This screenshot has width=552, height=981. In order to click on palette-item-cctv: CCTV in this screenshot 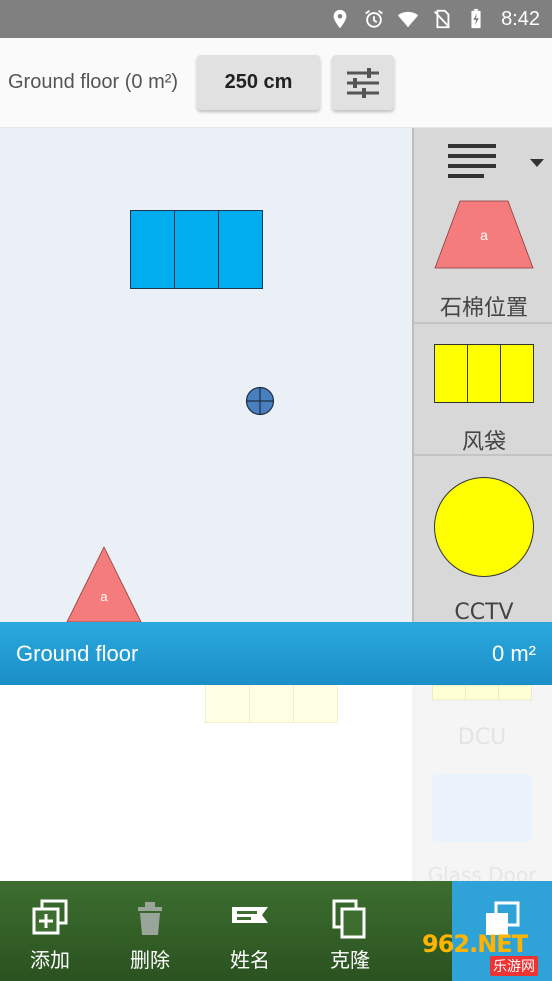, I will do `click(483, 538)`.